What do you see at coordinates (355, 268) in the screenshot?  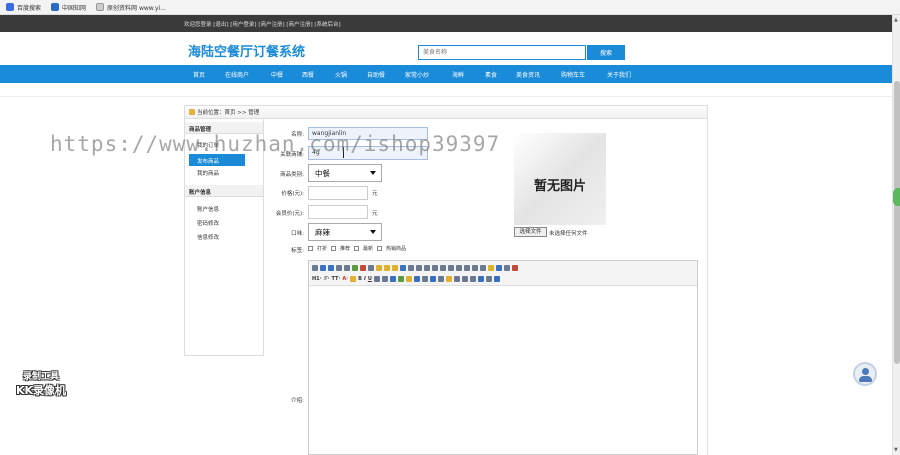 I see `template-icon` at bounding box center [355, 268].